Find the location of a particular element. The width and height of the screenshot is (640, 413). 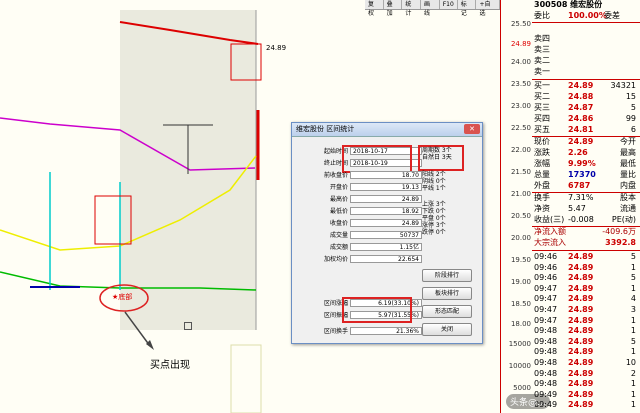

quote-row: 总量 17370 量比 is located at coordinates (585, 174).